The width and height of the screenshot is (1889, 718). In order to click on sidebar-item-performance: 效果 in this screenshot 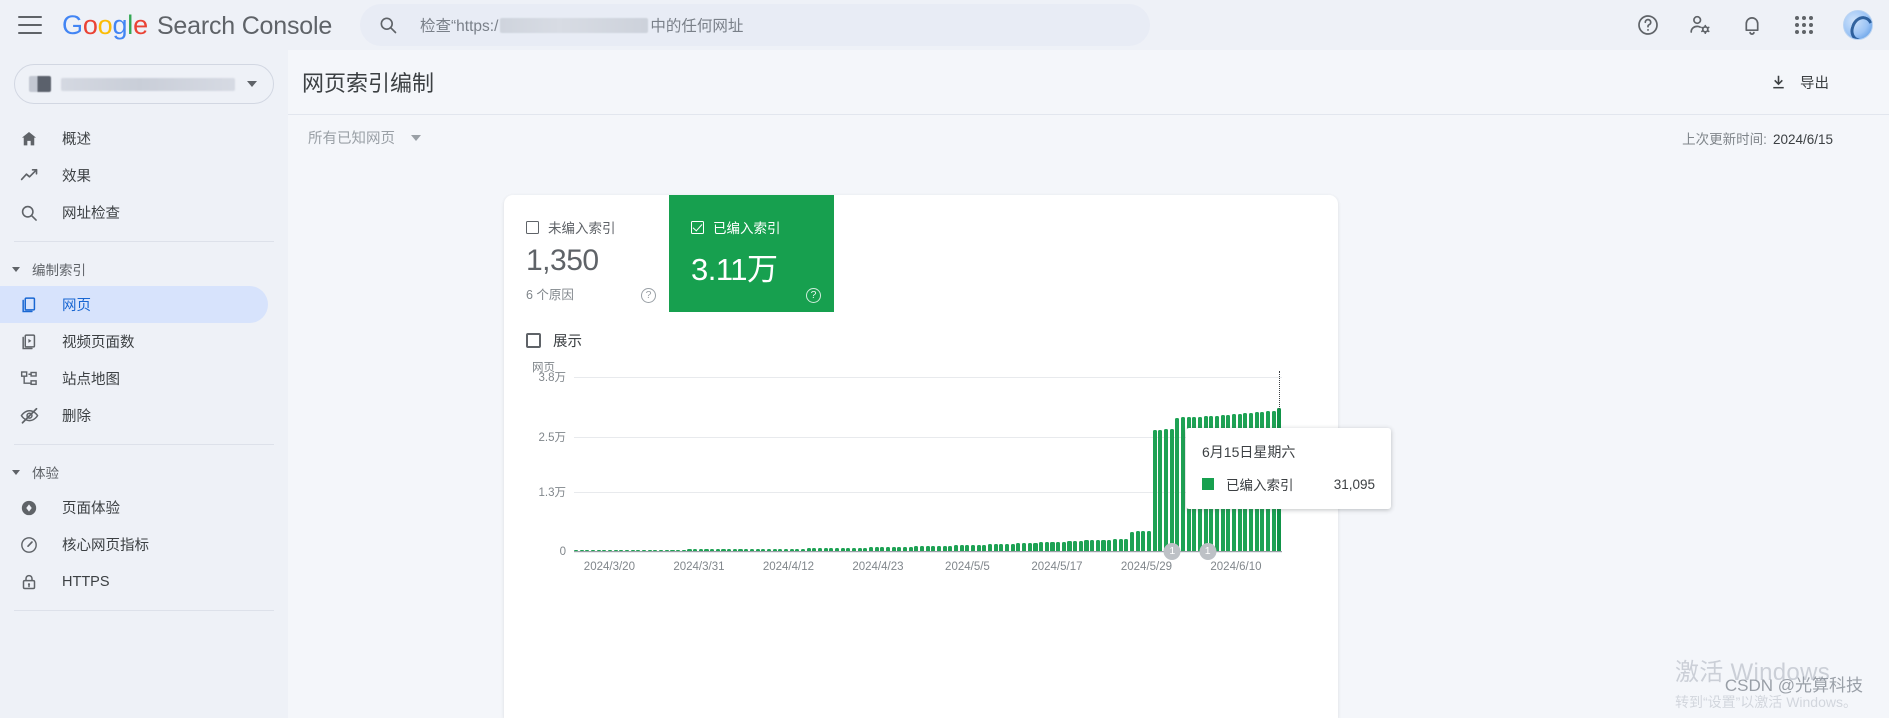, I will do `click(134, 175)`.